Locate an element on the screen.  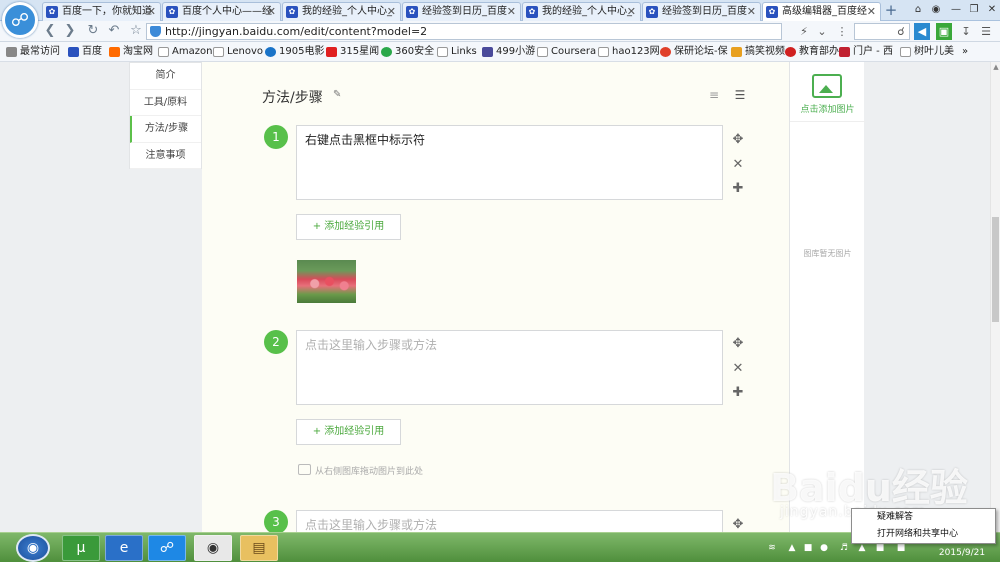
utorrent-icon: µ is located at coordinates (81, 548).